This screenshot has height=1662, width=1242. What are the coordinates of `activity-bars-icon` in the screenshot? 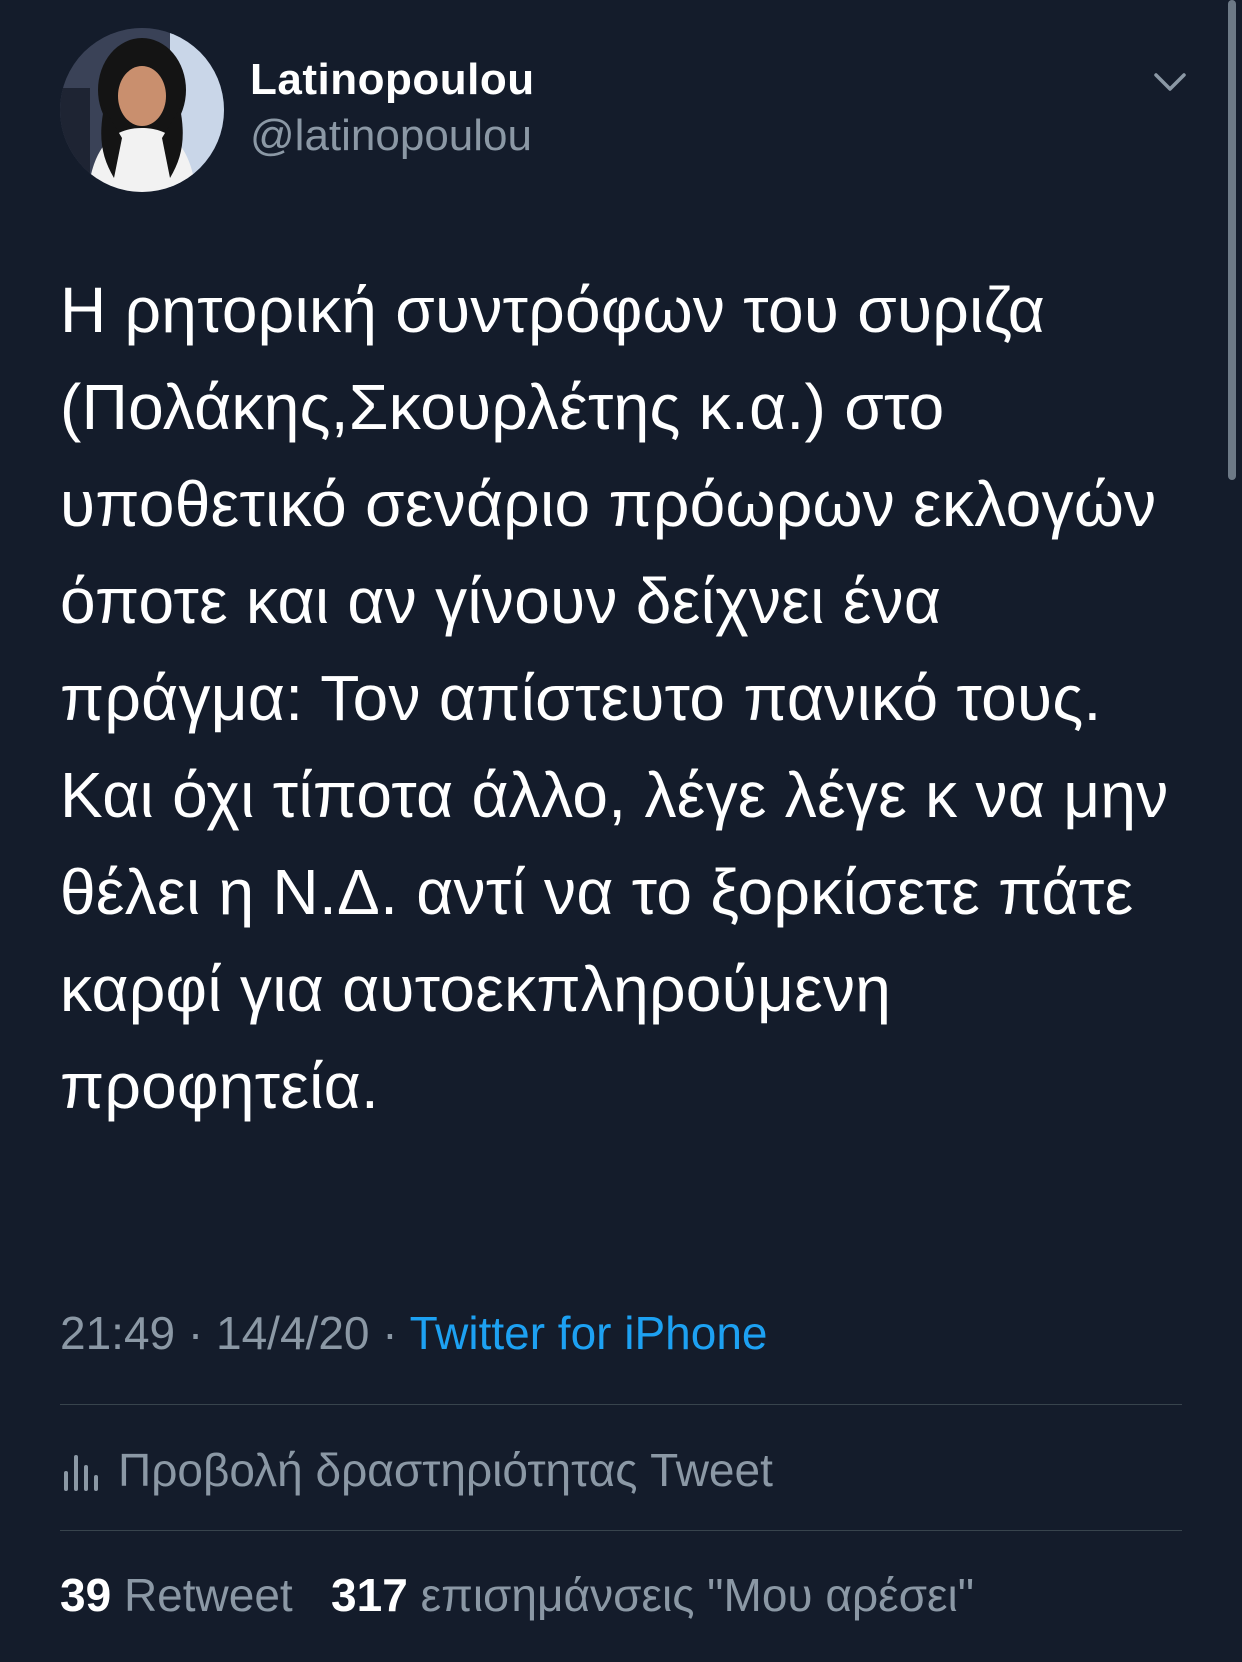 It's located at (81, 1473).